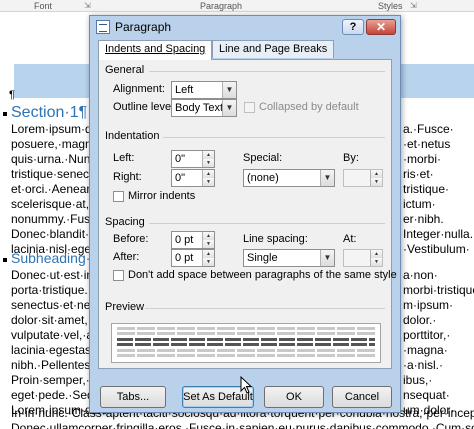  What do you see at coordinates (184, 240) in the screenshot?
I see `before-value: 0 pt` at bounding box center [184, 240].